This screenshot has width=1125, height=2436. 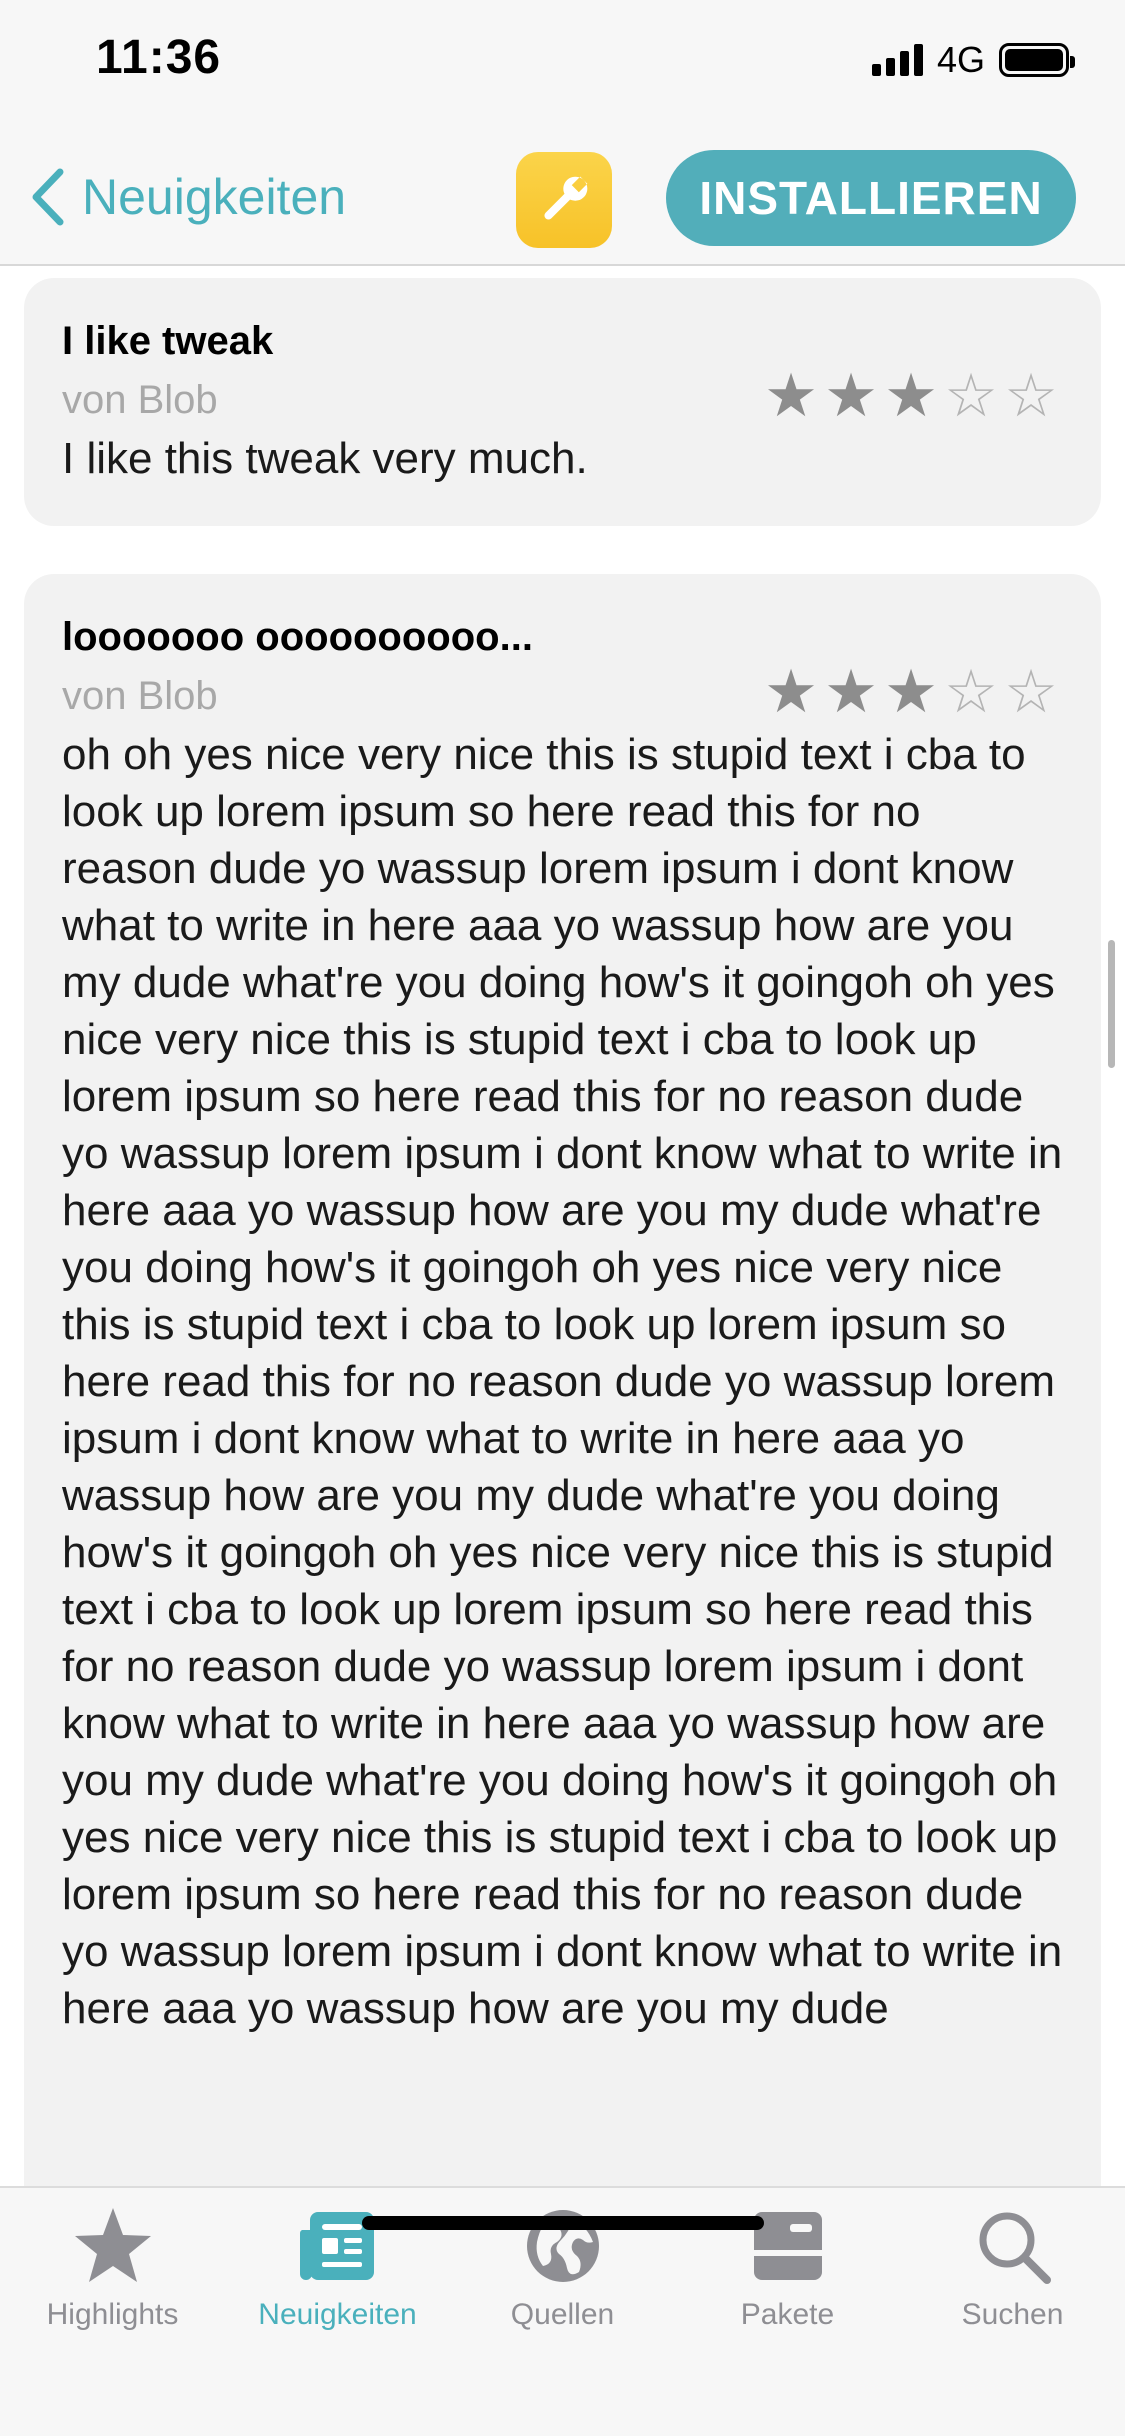 What do you see at coordinates (787, 2314) in the screenshot?
I see `tab-label: Pakete` at bounding box center [787, 2314].